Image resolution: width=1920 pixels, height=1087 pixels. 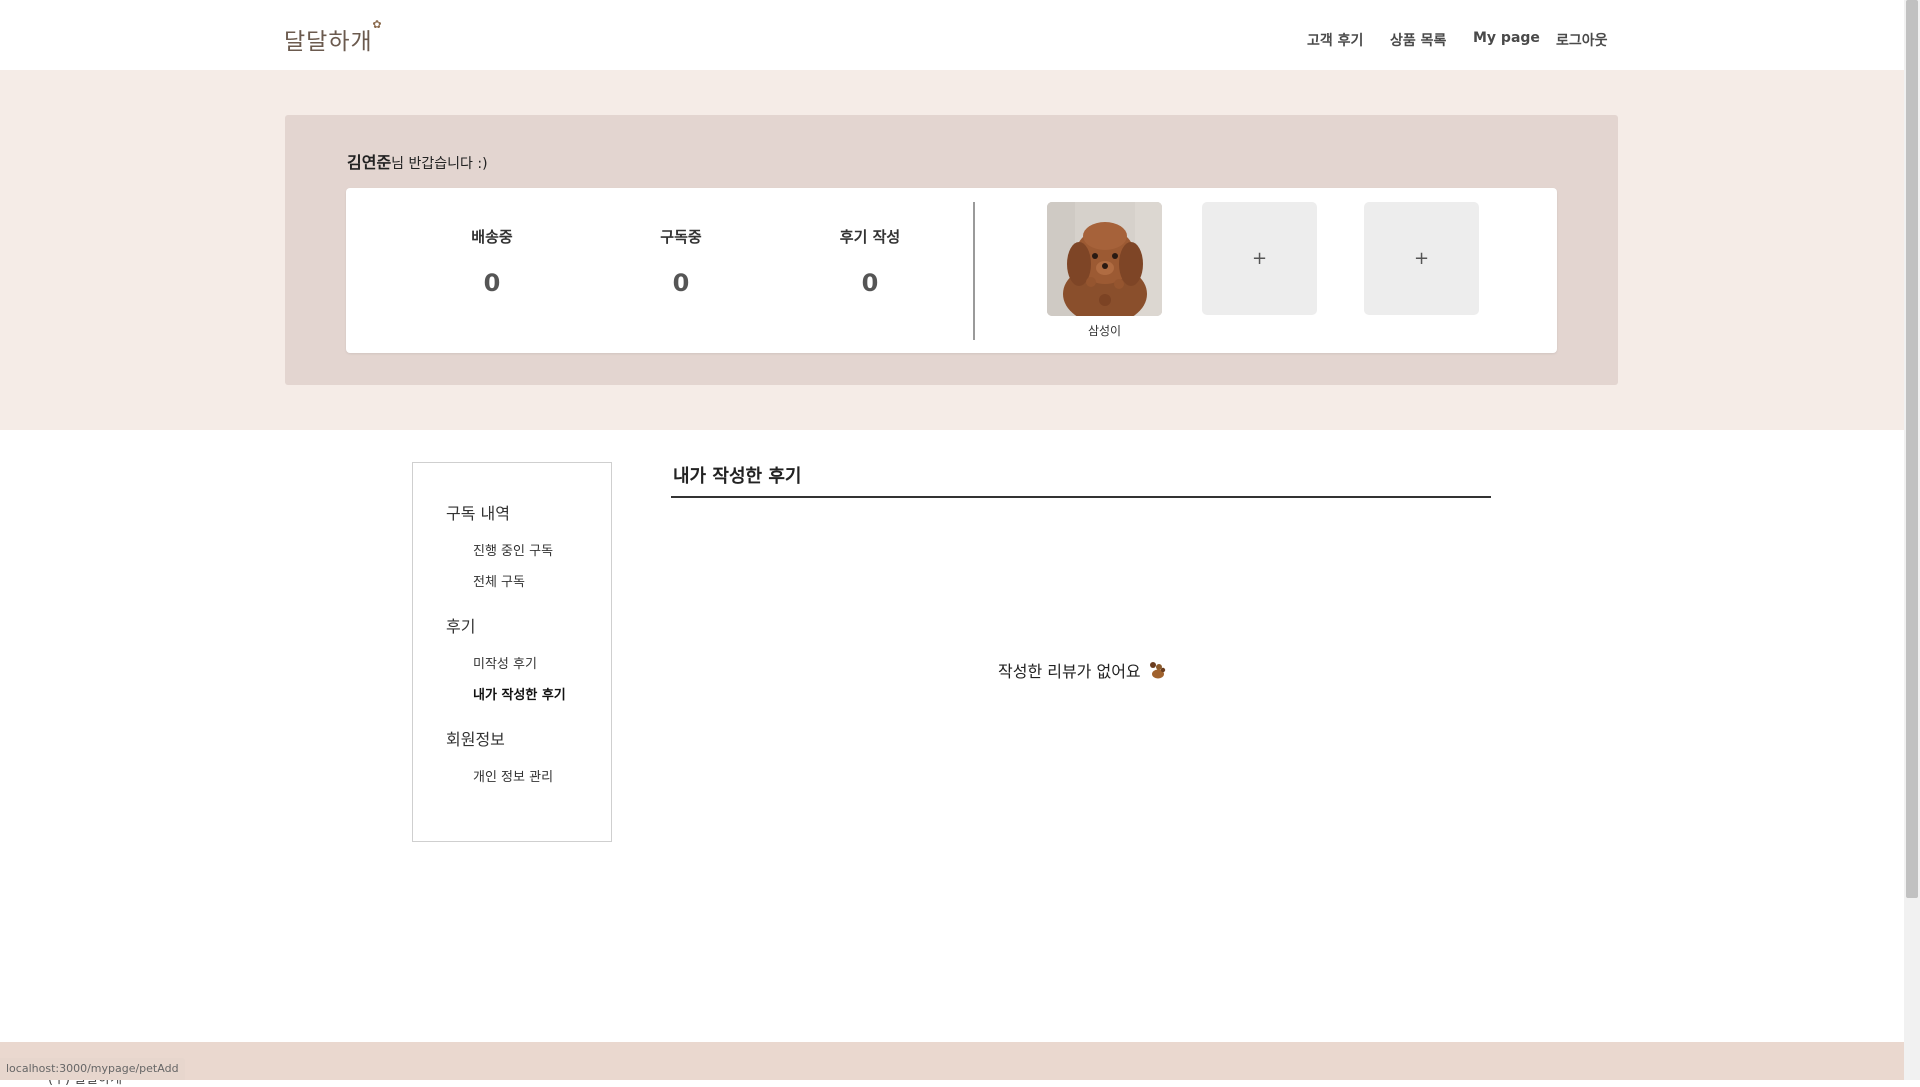 What do you see at coordinates (1069, 671) in the screenshot?
I see `empty-message: 작성한 리뷰가 없어요` at bounding box center [1069, 671].